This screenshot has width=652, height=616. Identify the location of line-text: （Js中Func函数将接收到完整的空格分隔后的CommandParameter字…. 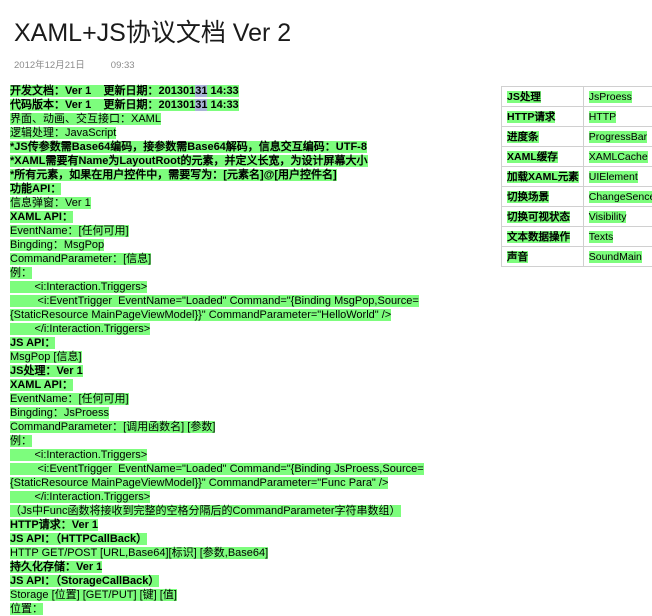
(205, 511).